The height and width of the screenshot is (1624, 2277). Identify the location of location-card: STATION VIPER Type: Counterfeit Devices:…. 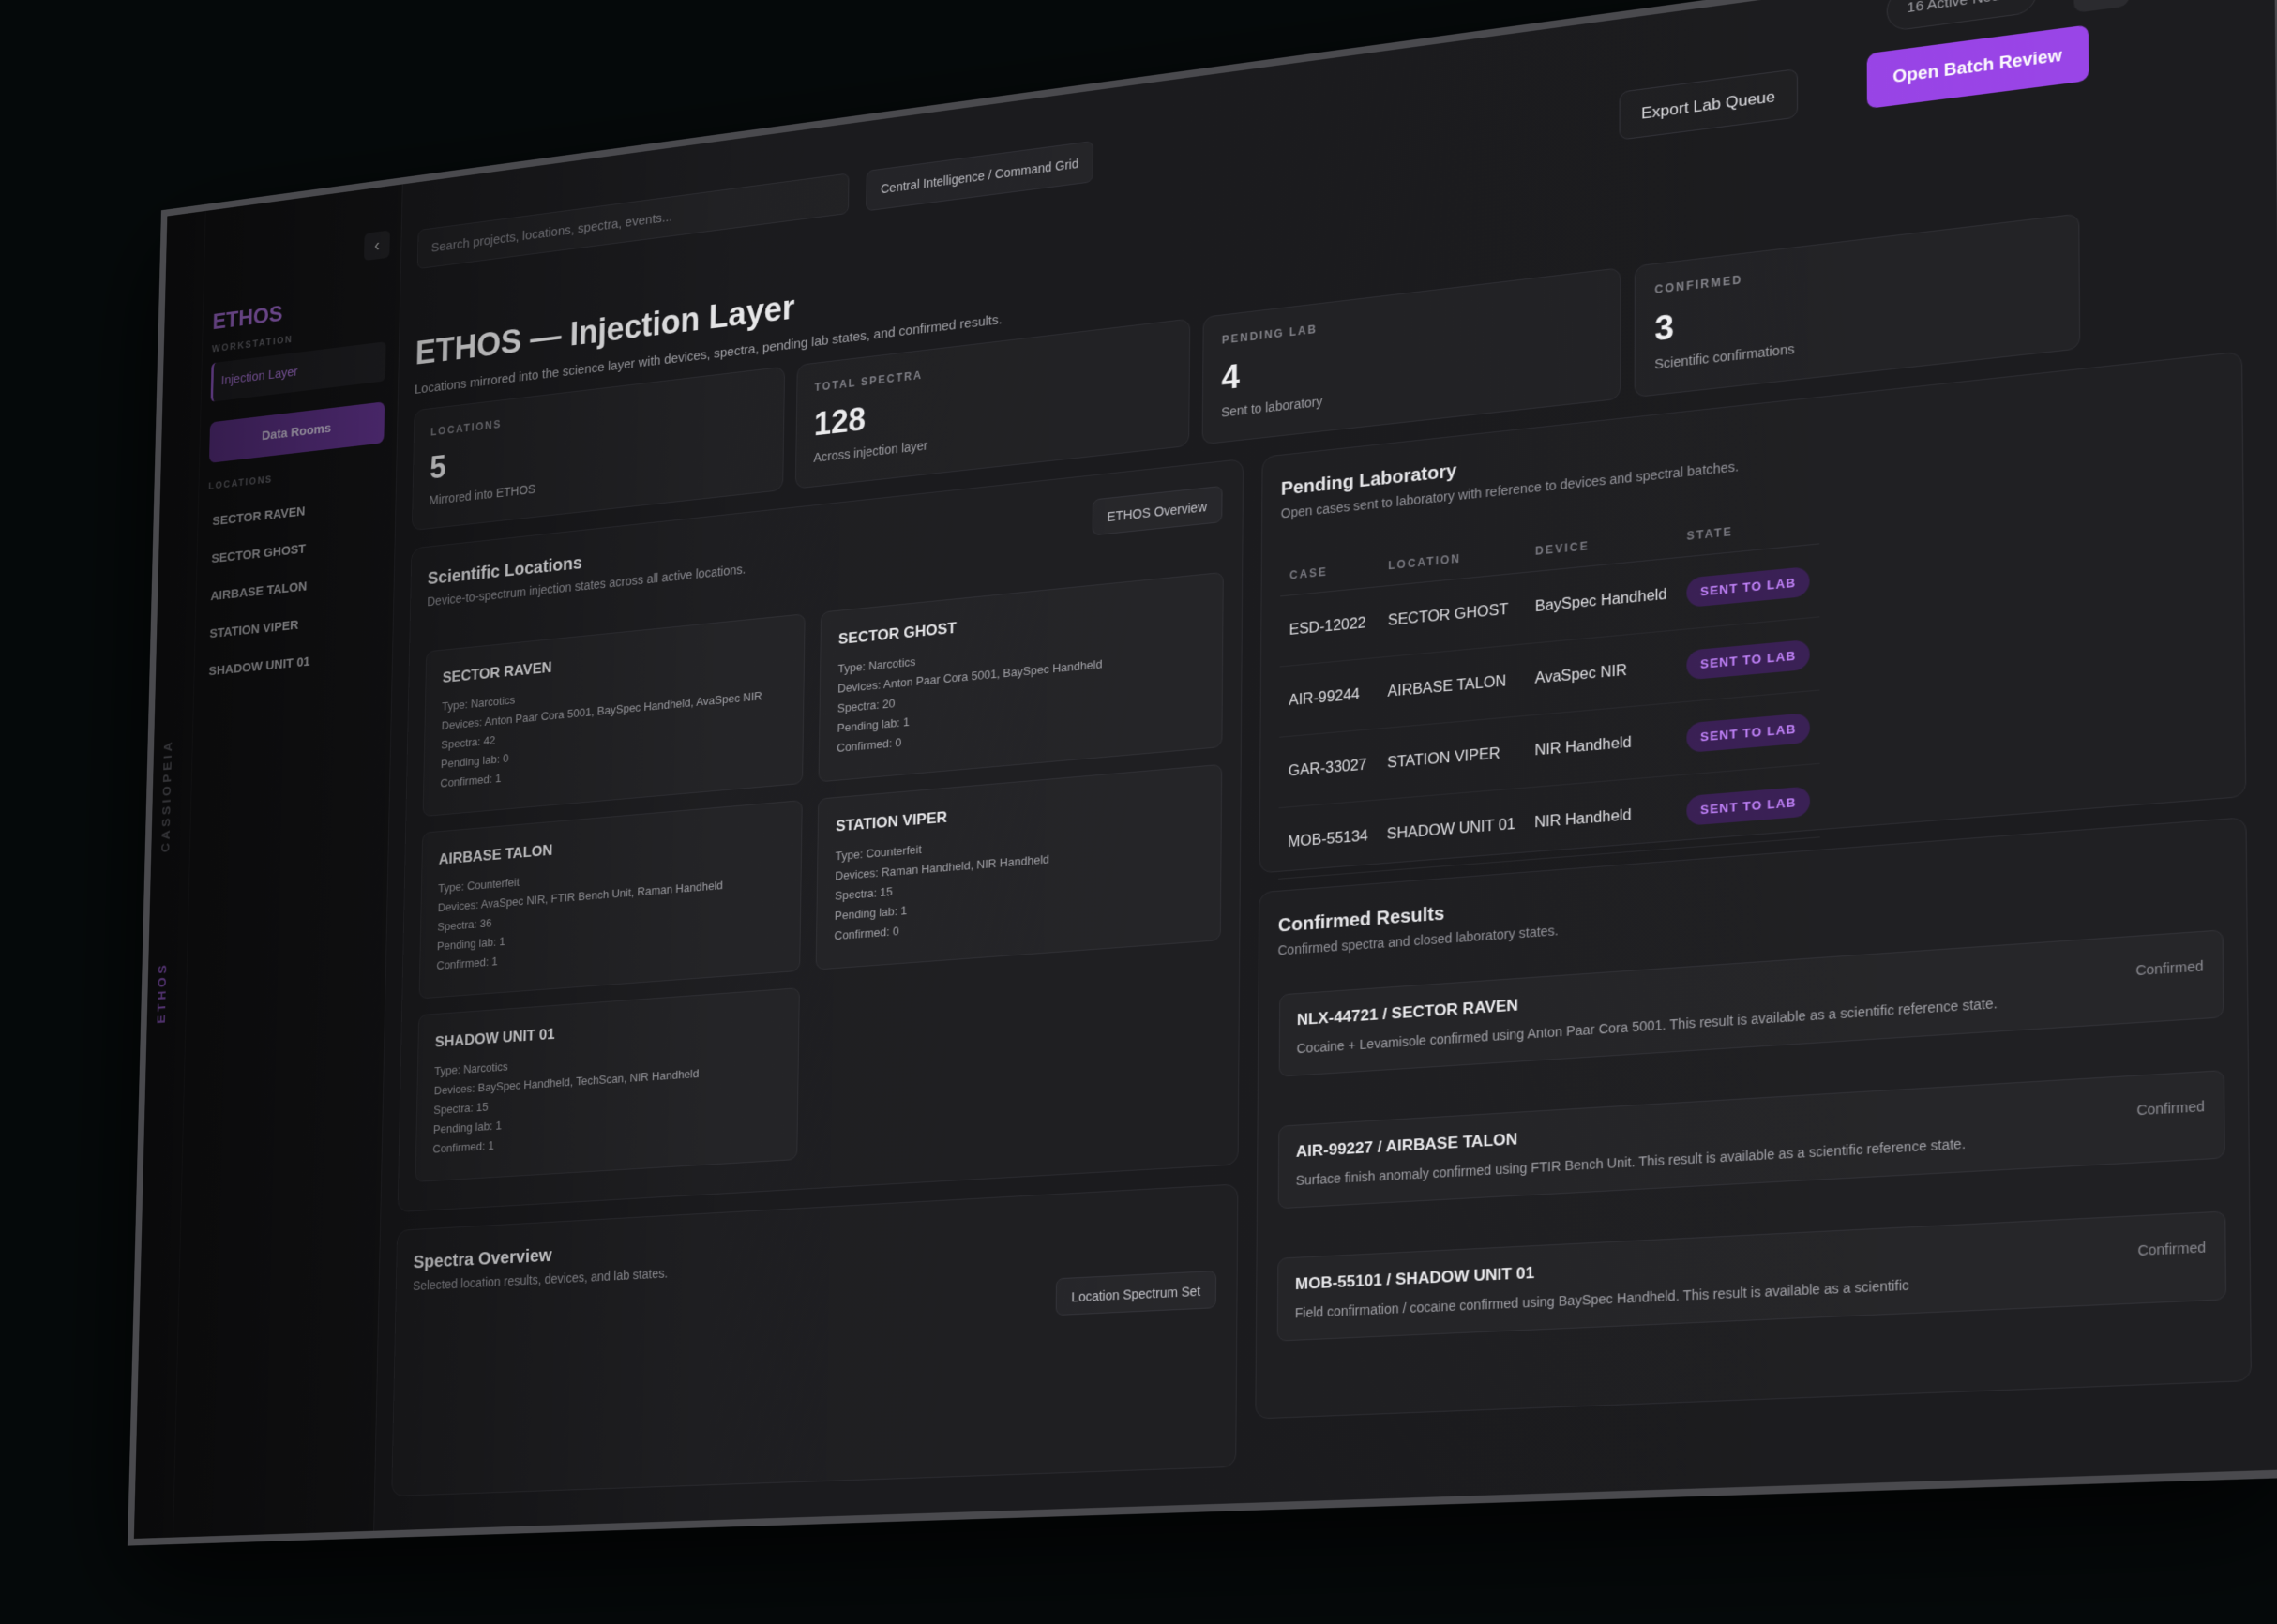
(1019, 867).